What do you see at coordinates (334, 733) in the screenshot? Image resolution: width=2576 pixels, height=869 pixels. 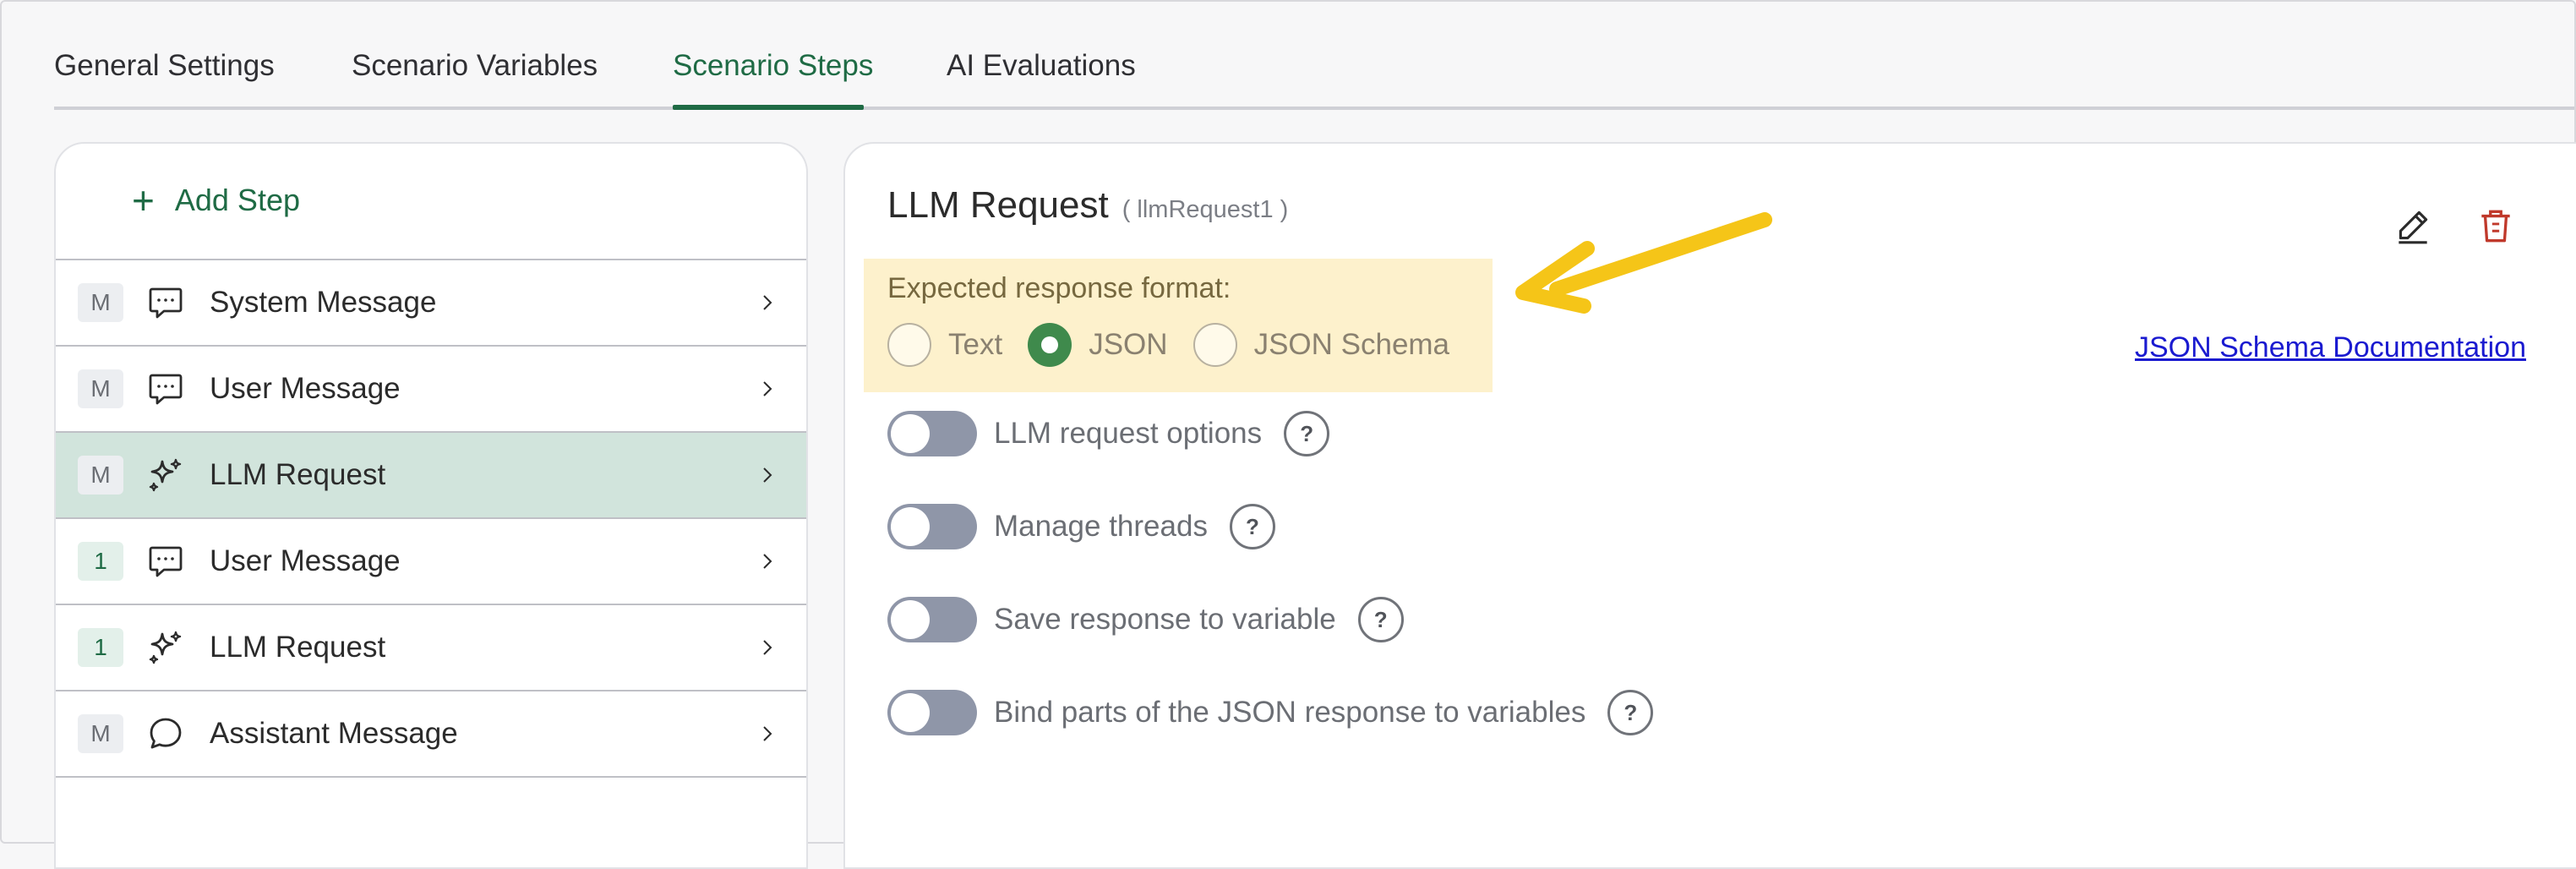 I see `step-label: Assistant Message` at bounding box center [334, 733].